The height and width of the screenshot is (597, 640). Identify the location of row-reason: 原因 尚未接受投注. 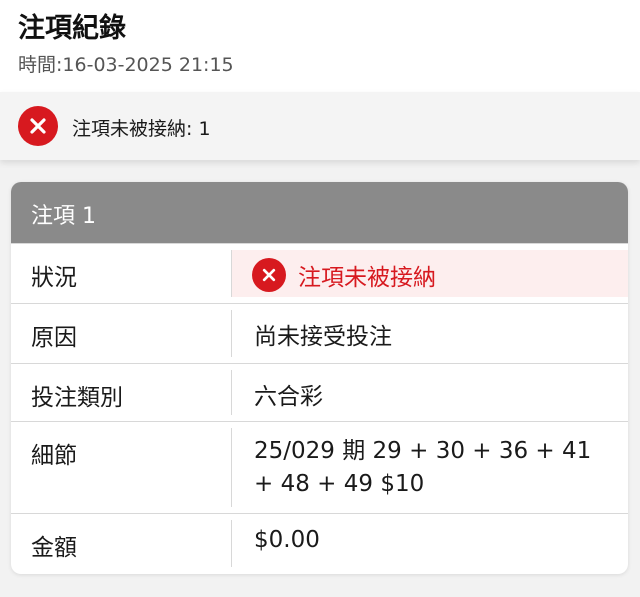
(319, 333).